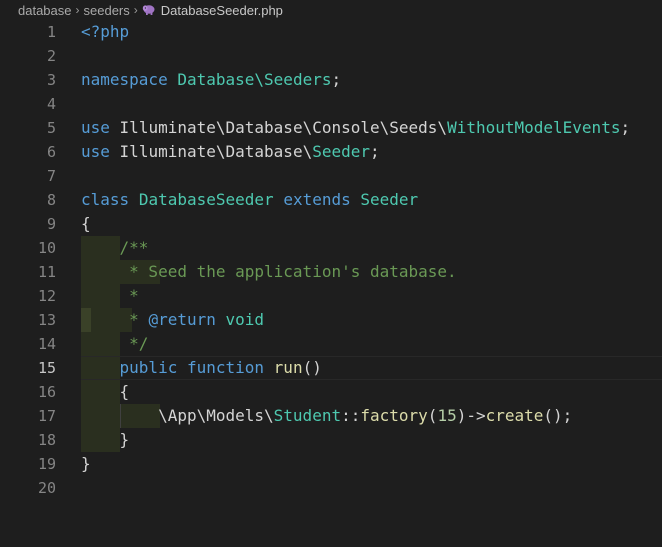 The height and width of the screenshot is (547, 662). Describe the element at coordinates (230, 151) in the screenshot. I see `code-text: use Illuminate\Database\Seeder;` at that location.